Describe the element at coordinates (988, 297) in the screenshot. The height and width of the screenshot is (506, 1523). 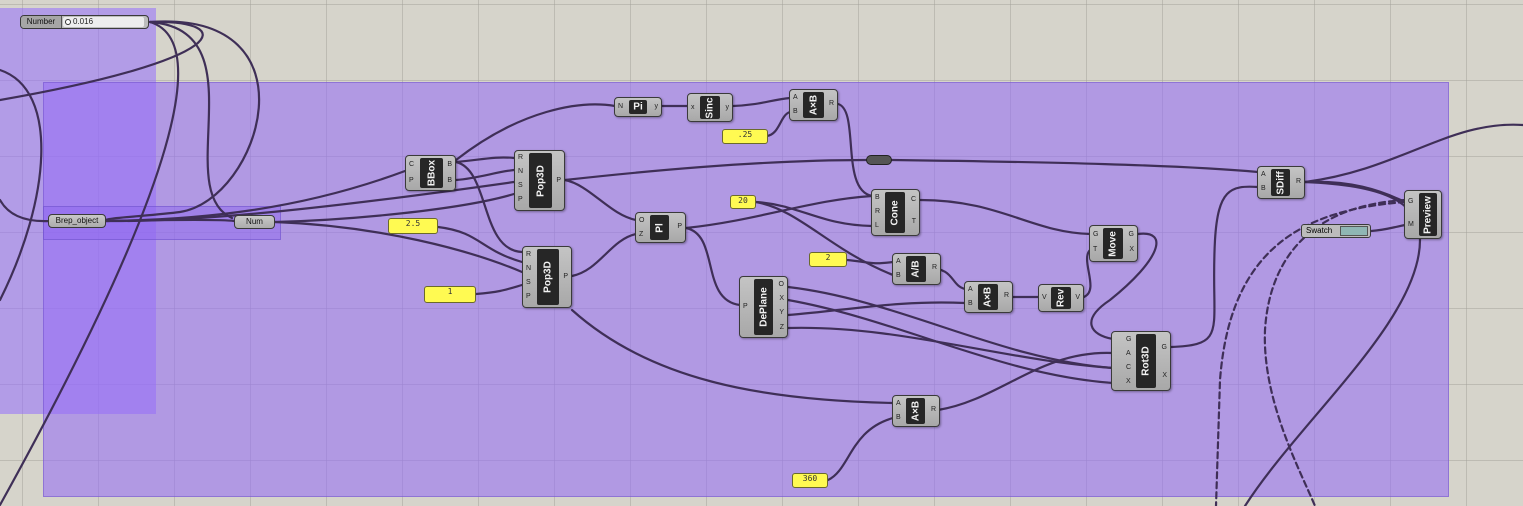
I see `multiply-component-mid: A B A×B R` at that location.